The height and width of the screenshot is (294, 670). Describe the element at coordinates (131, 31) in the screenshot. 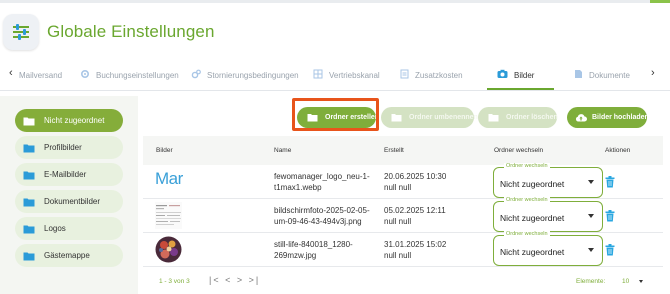

I see `page-title: Globale Einstellungen` at that location.